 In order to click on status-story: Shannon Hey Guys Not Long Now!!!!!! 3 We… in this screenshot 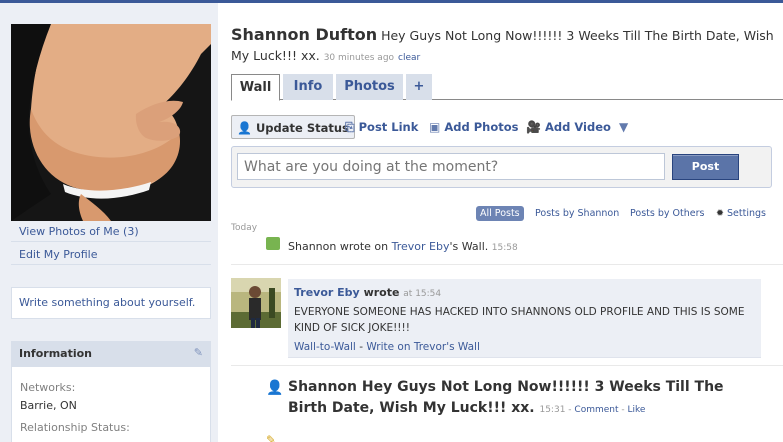, I will do `click(508, 399)`.